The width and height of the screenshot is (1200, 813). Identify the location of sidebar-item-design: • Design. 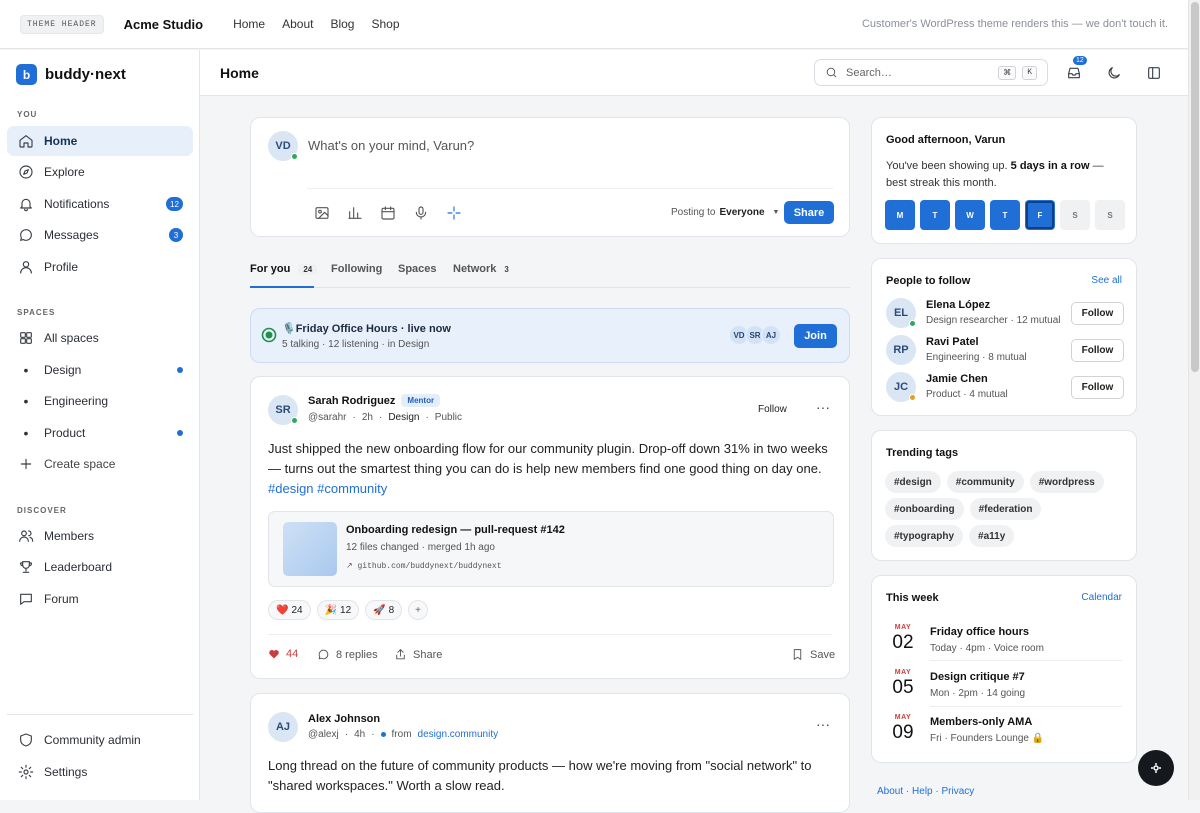
(100, 370).